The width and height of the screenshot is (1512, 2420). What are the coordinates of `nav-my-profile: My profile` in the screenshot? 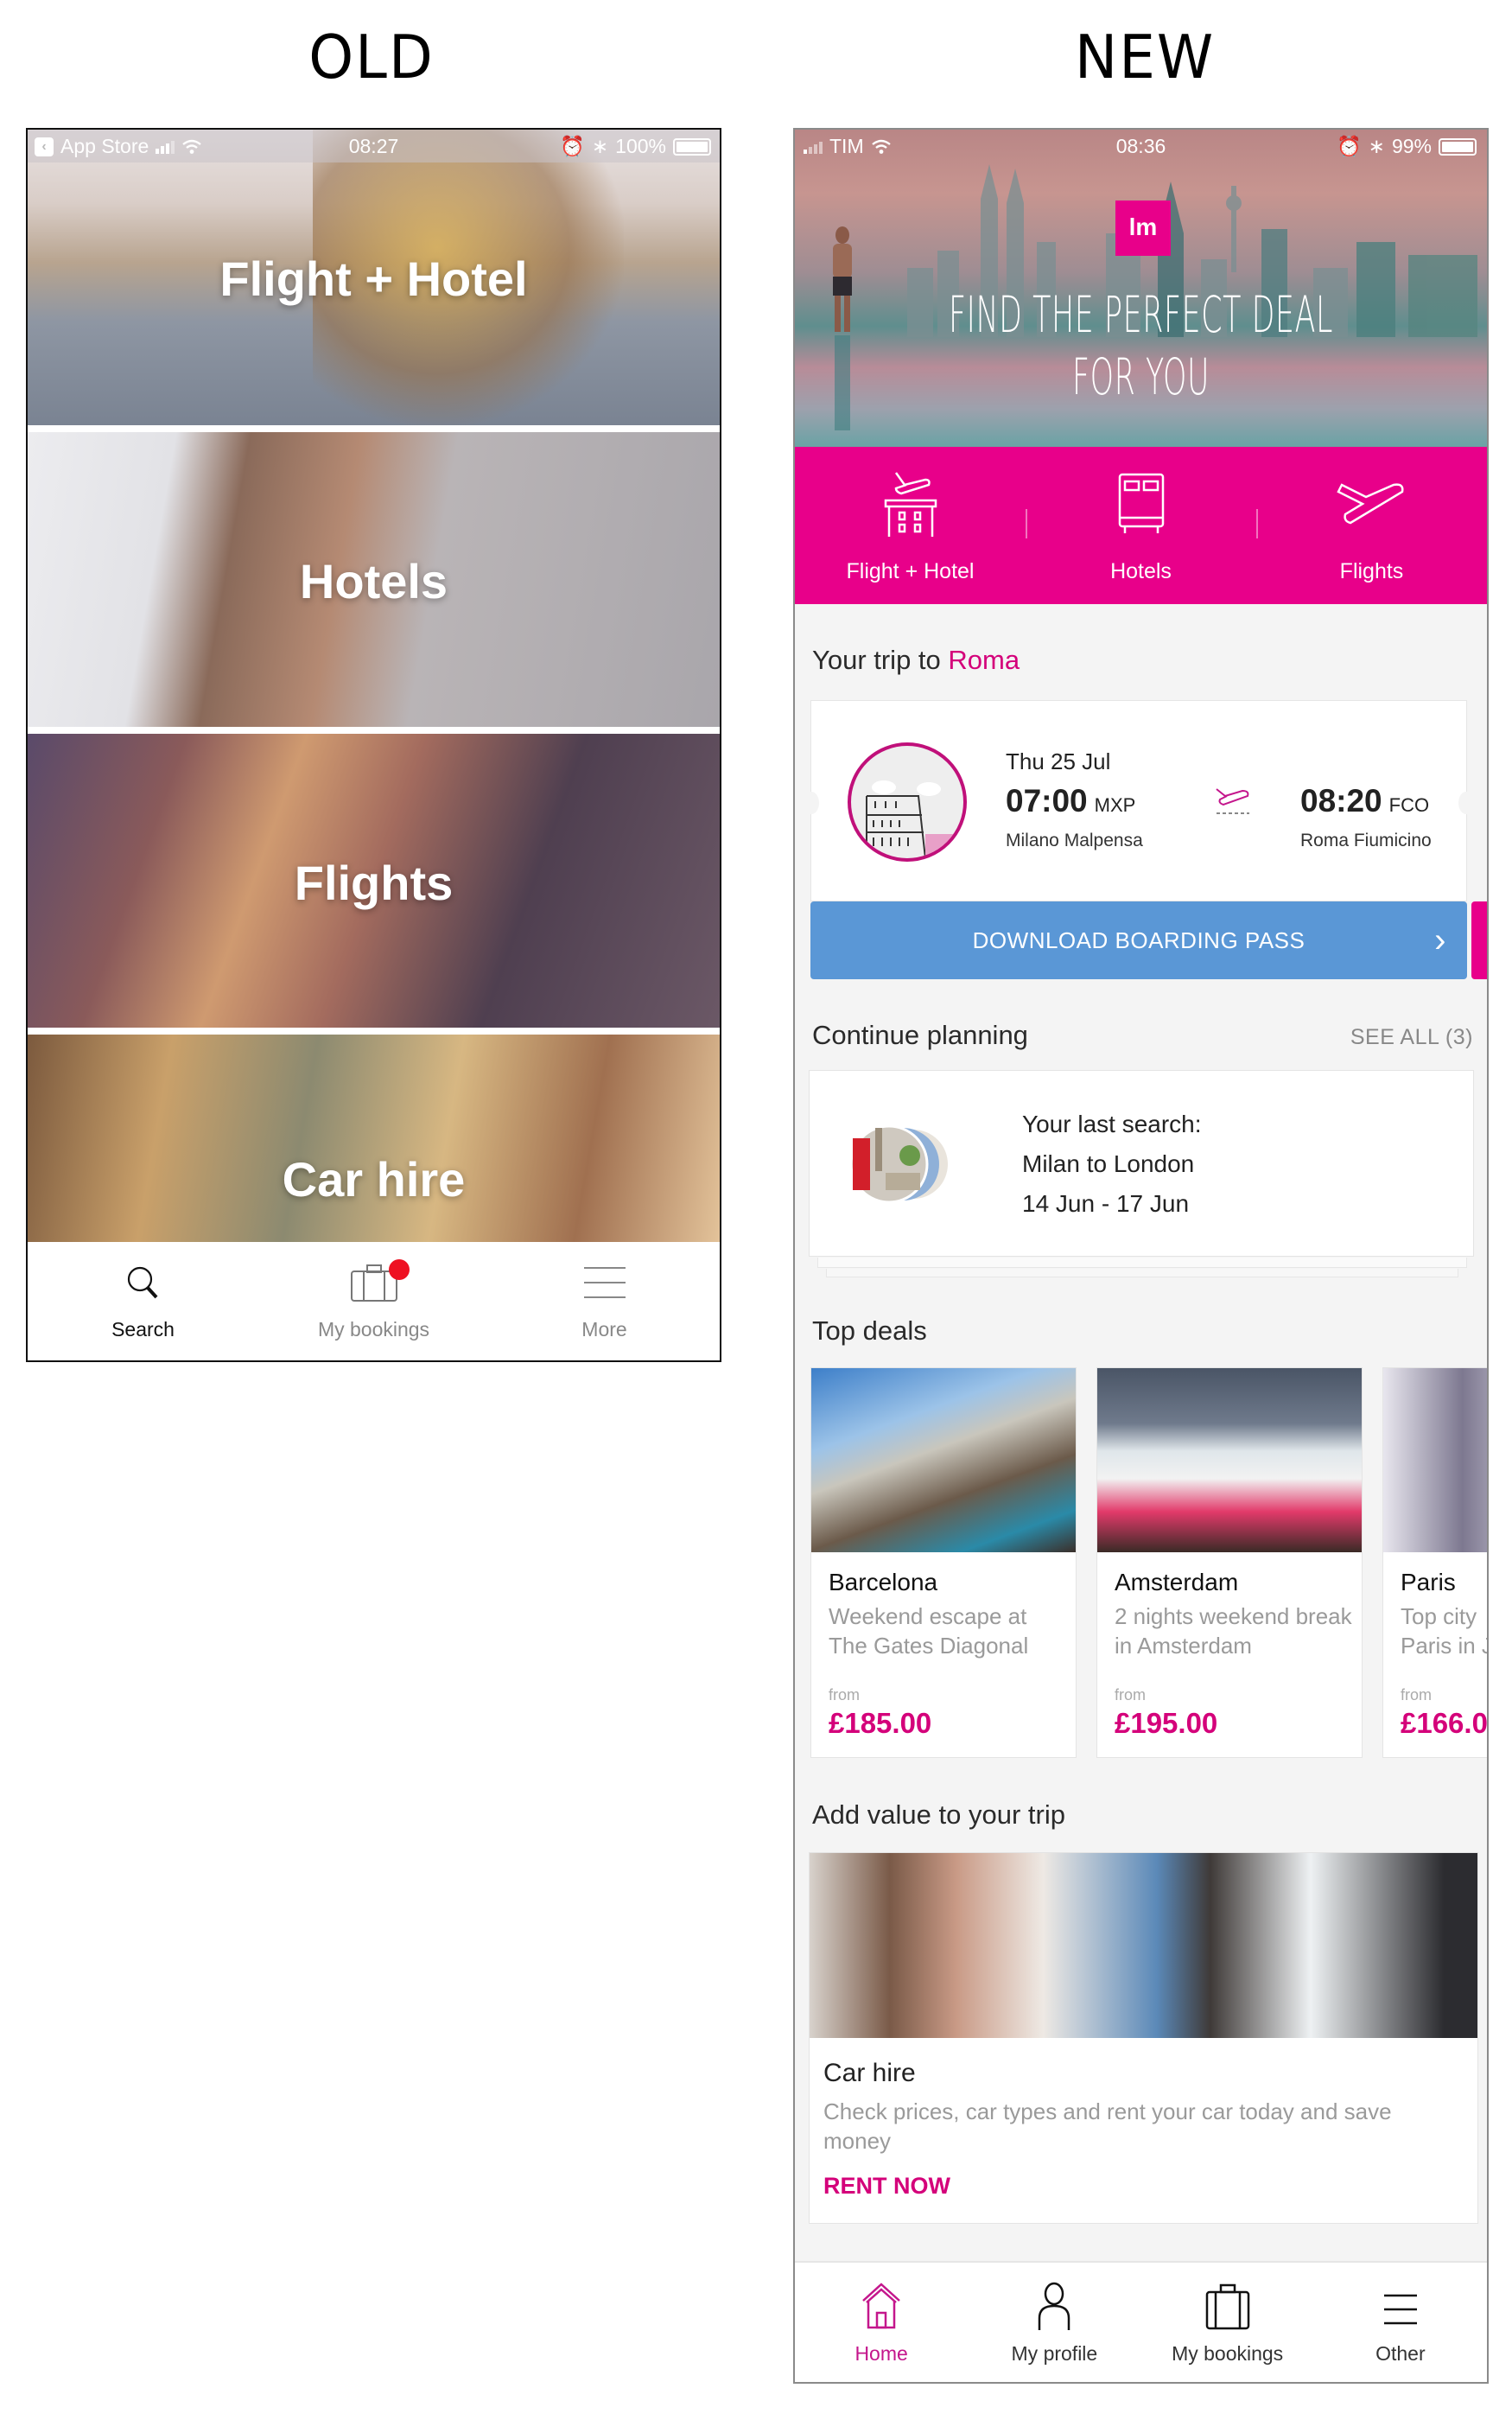 It's located at (1054, 2322).